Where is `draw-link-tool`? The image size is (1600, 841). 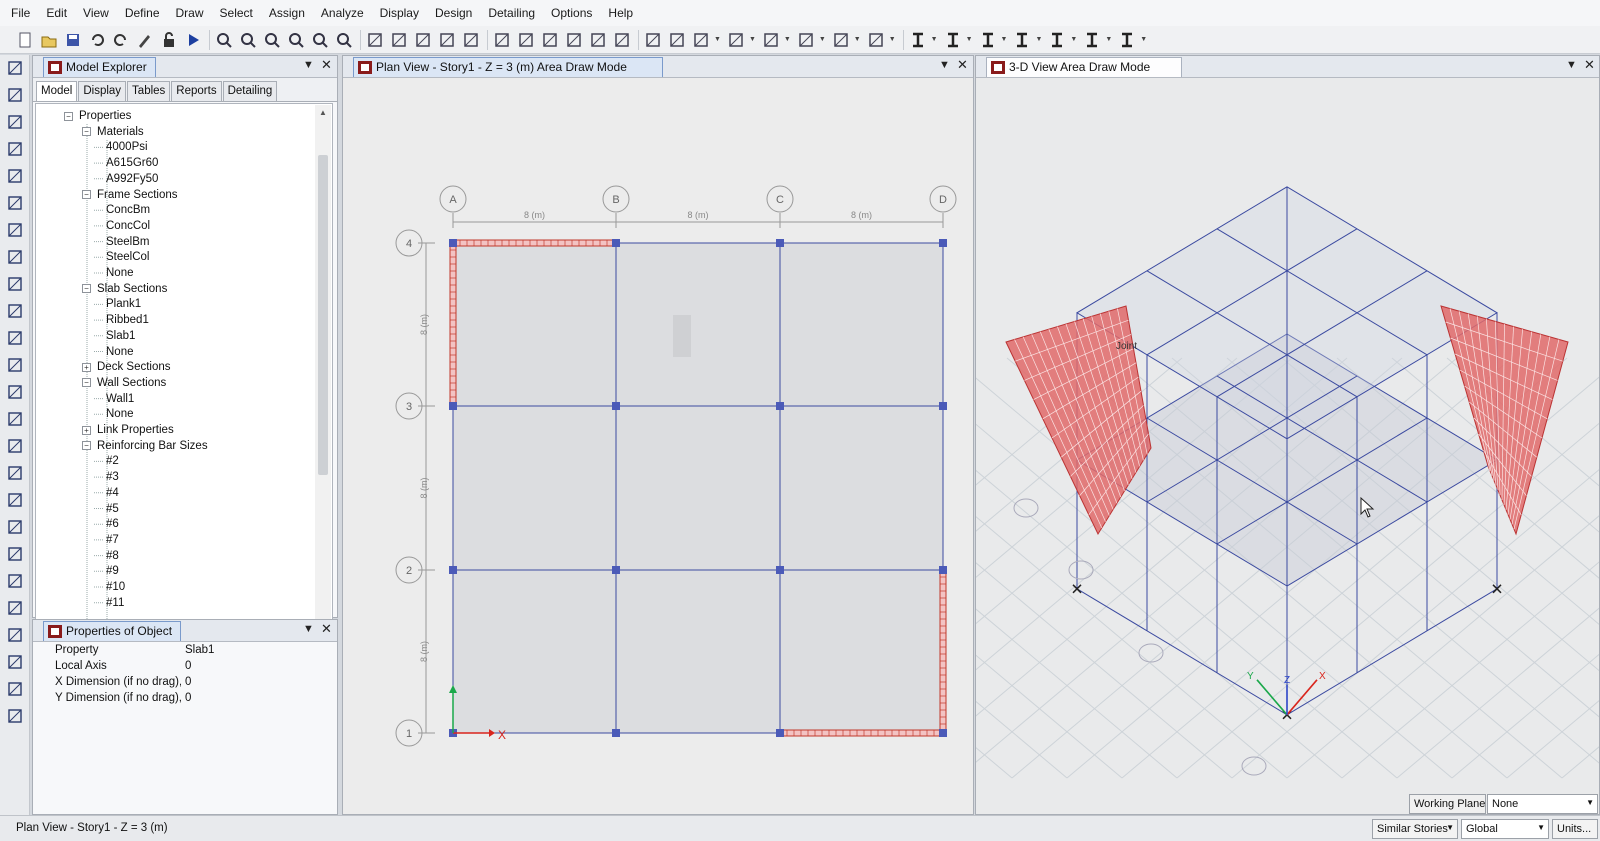 draw-link-tool is located at coordinates (15, 419).